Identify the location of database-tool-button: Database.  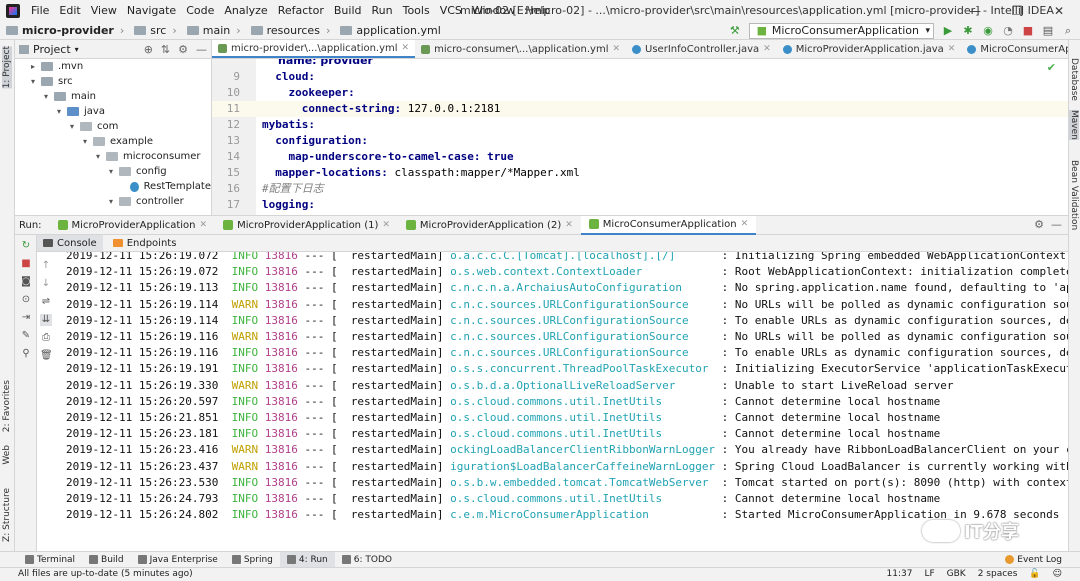
(1074, 79).